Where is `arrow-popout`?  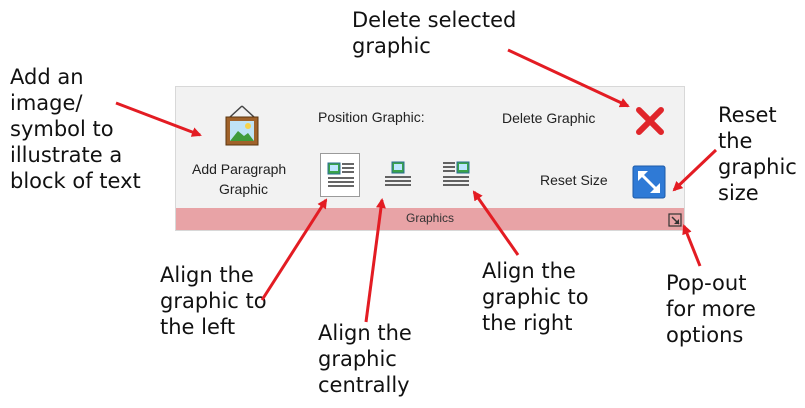
arrow-popout is located at coordinates (692, 245).